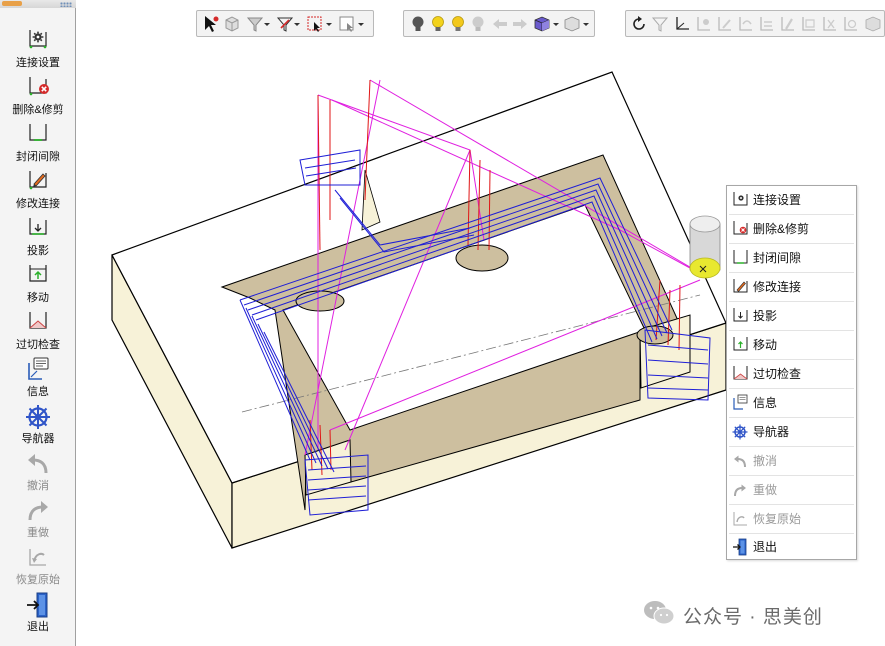 Image resolution: width=885 pixels, height=646 pixels. What do you see at coordinates (66, 4) in the screenshot?
I see `toolbar-drag-handle-icon` at bounding box center [66, 4].